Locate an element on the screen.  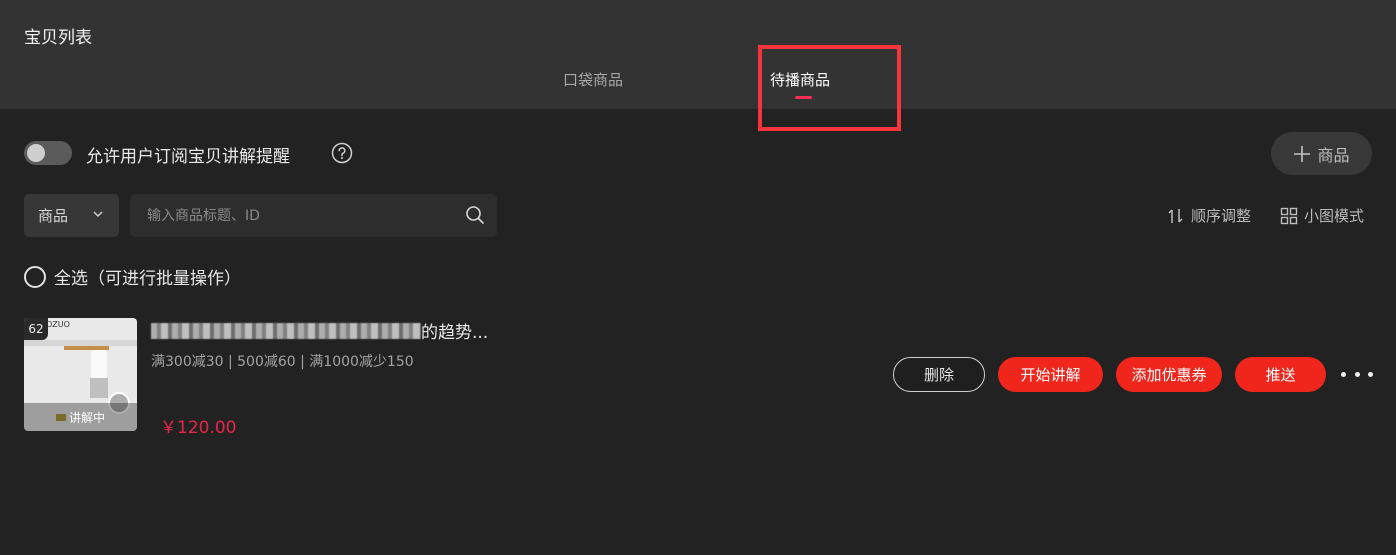
live-explaining-badge: 讲解中 is located at coordinates (80, 417).